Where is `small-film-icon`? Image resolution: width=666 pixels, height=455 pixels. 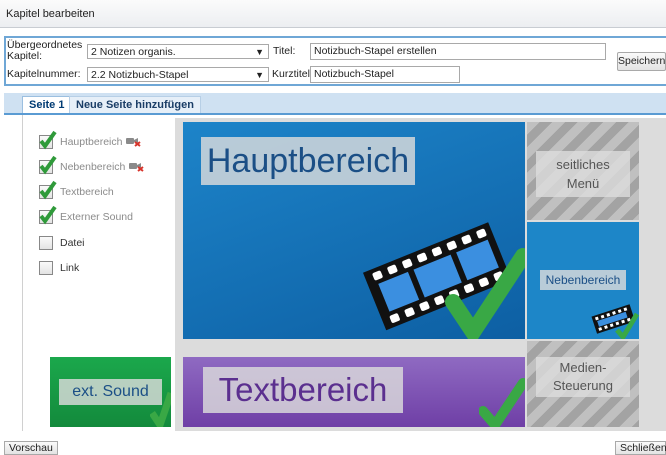
small-film-icon is located at coordinates (615, 321).